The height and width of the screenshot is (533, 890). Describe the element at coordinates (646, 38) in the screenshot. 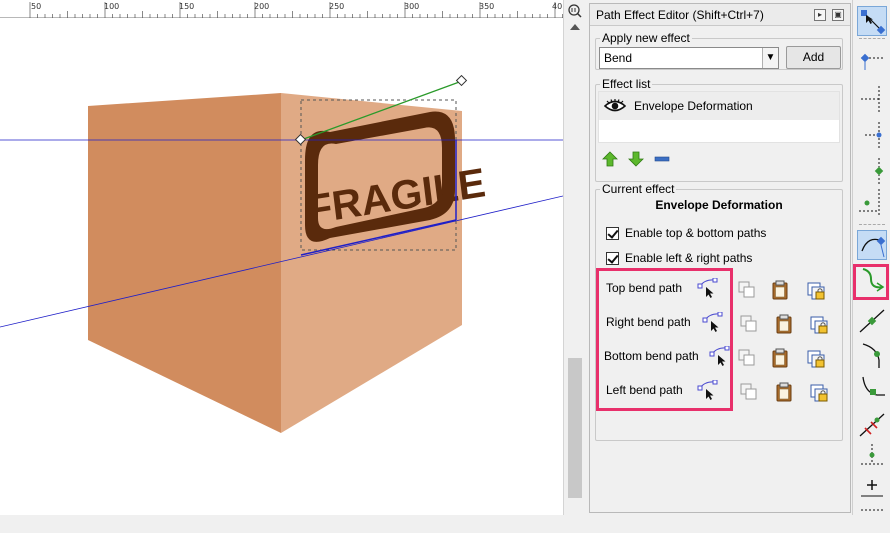

I see `apply-effect-legend: Apply new effect` at that location.